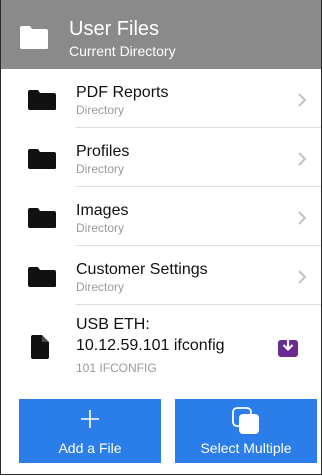  I want to click on select-multiple-button: Select Multiple, so click(246, 431).